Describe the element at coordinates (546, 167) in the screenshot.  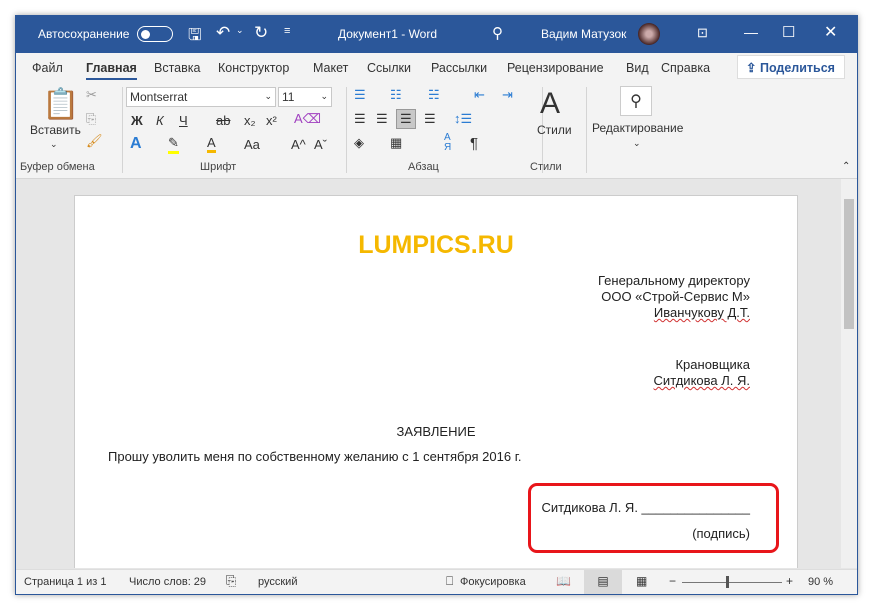
I see `styles-group-label: Стили` at that location.